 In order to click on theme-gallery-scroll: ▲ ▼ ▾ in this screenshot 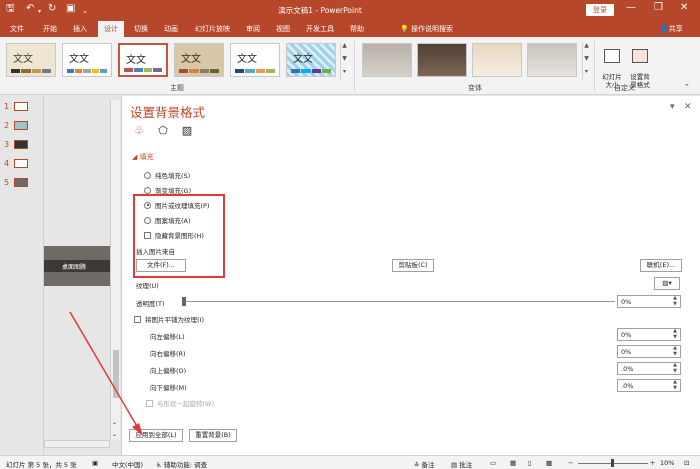, I will do `click(344, 61)`.